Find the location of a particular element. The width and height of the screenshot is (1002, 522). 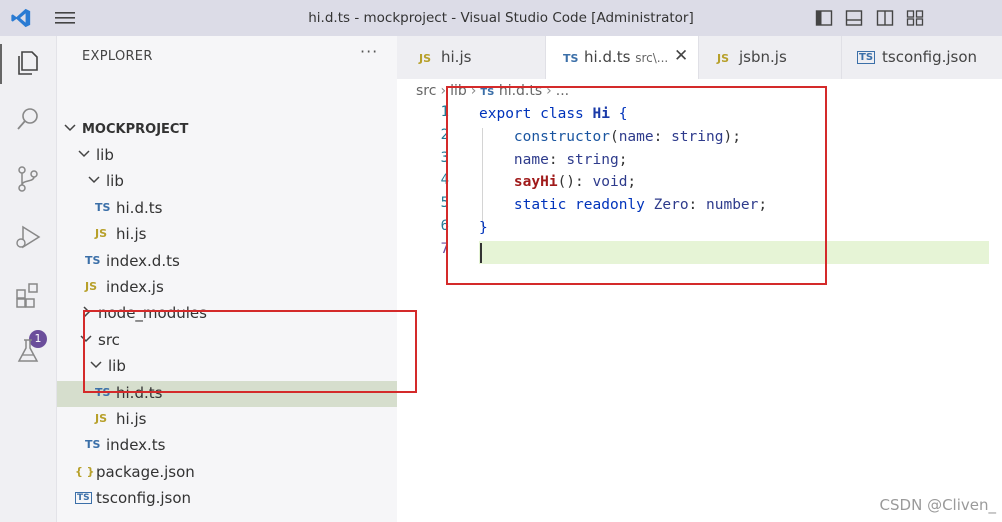

tree-item-label: tsconfig.json is located at coordinates (144, 498).